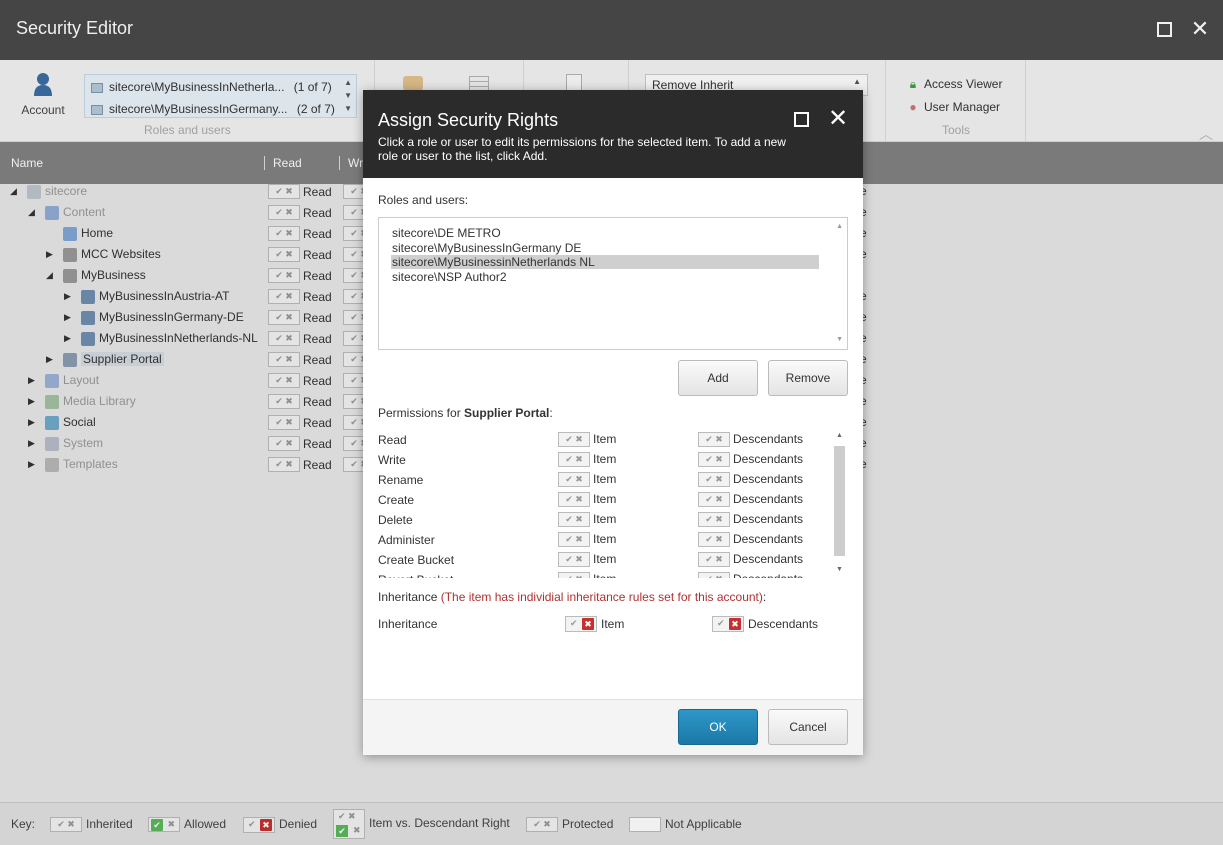 This screenshot has width=1223, height=845. What do you see at coordinates (838, 119) in the screenshot?
I see `dialog-close-icon: ✕` at bounding box center [838, 119].